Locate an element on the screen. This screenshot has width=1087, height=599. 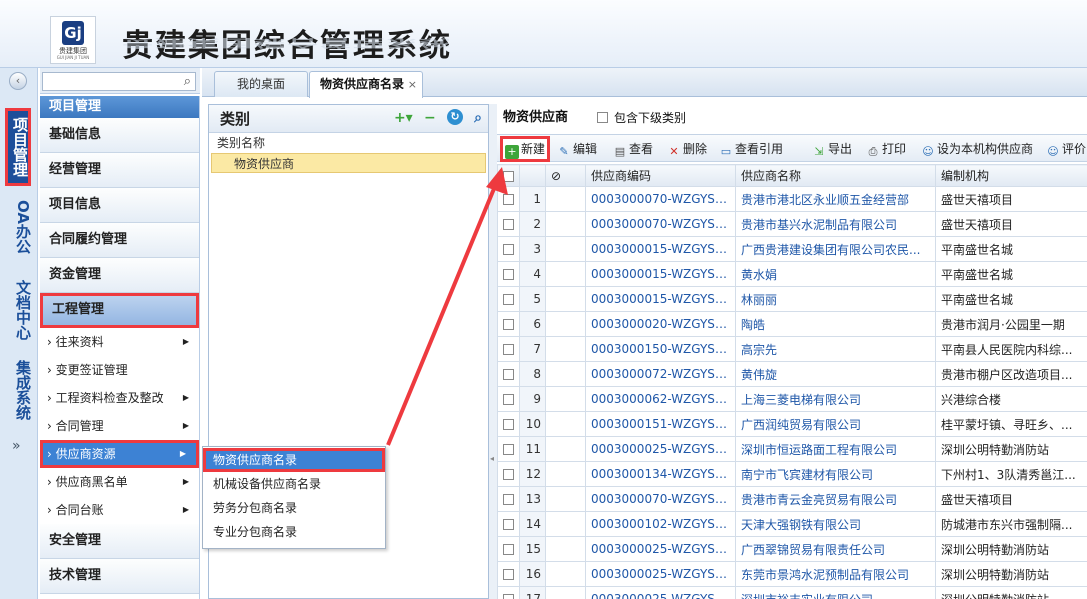
rail-item-integration: 集成系统 is located at coordinates (18, 390).